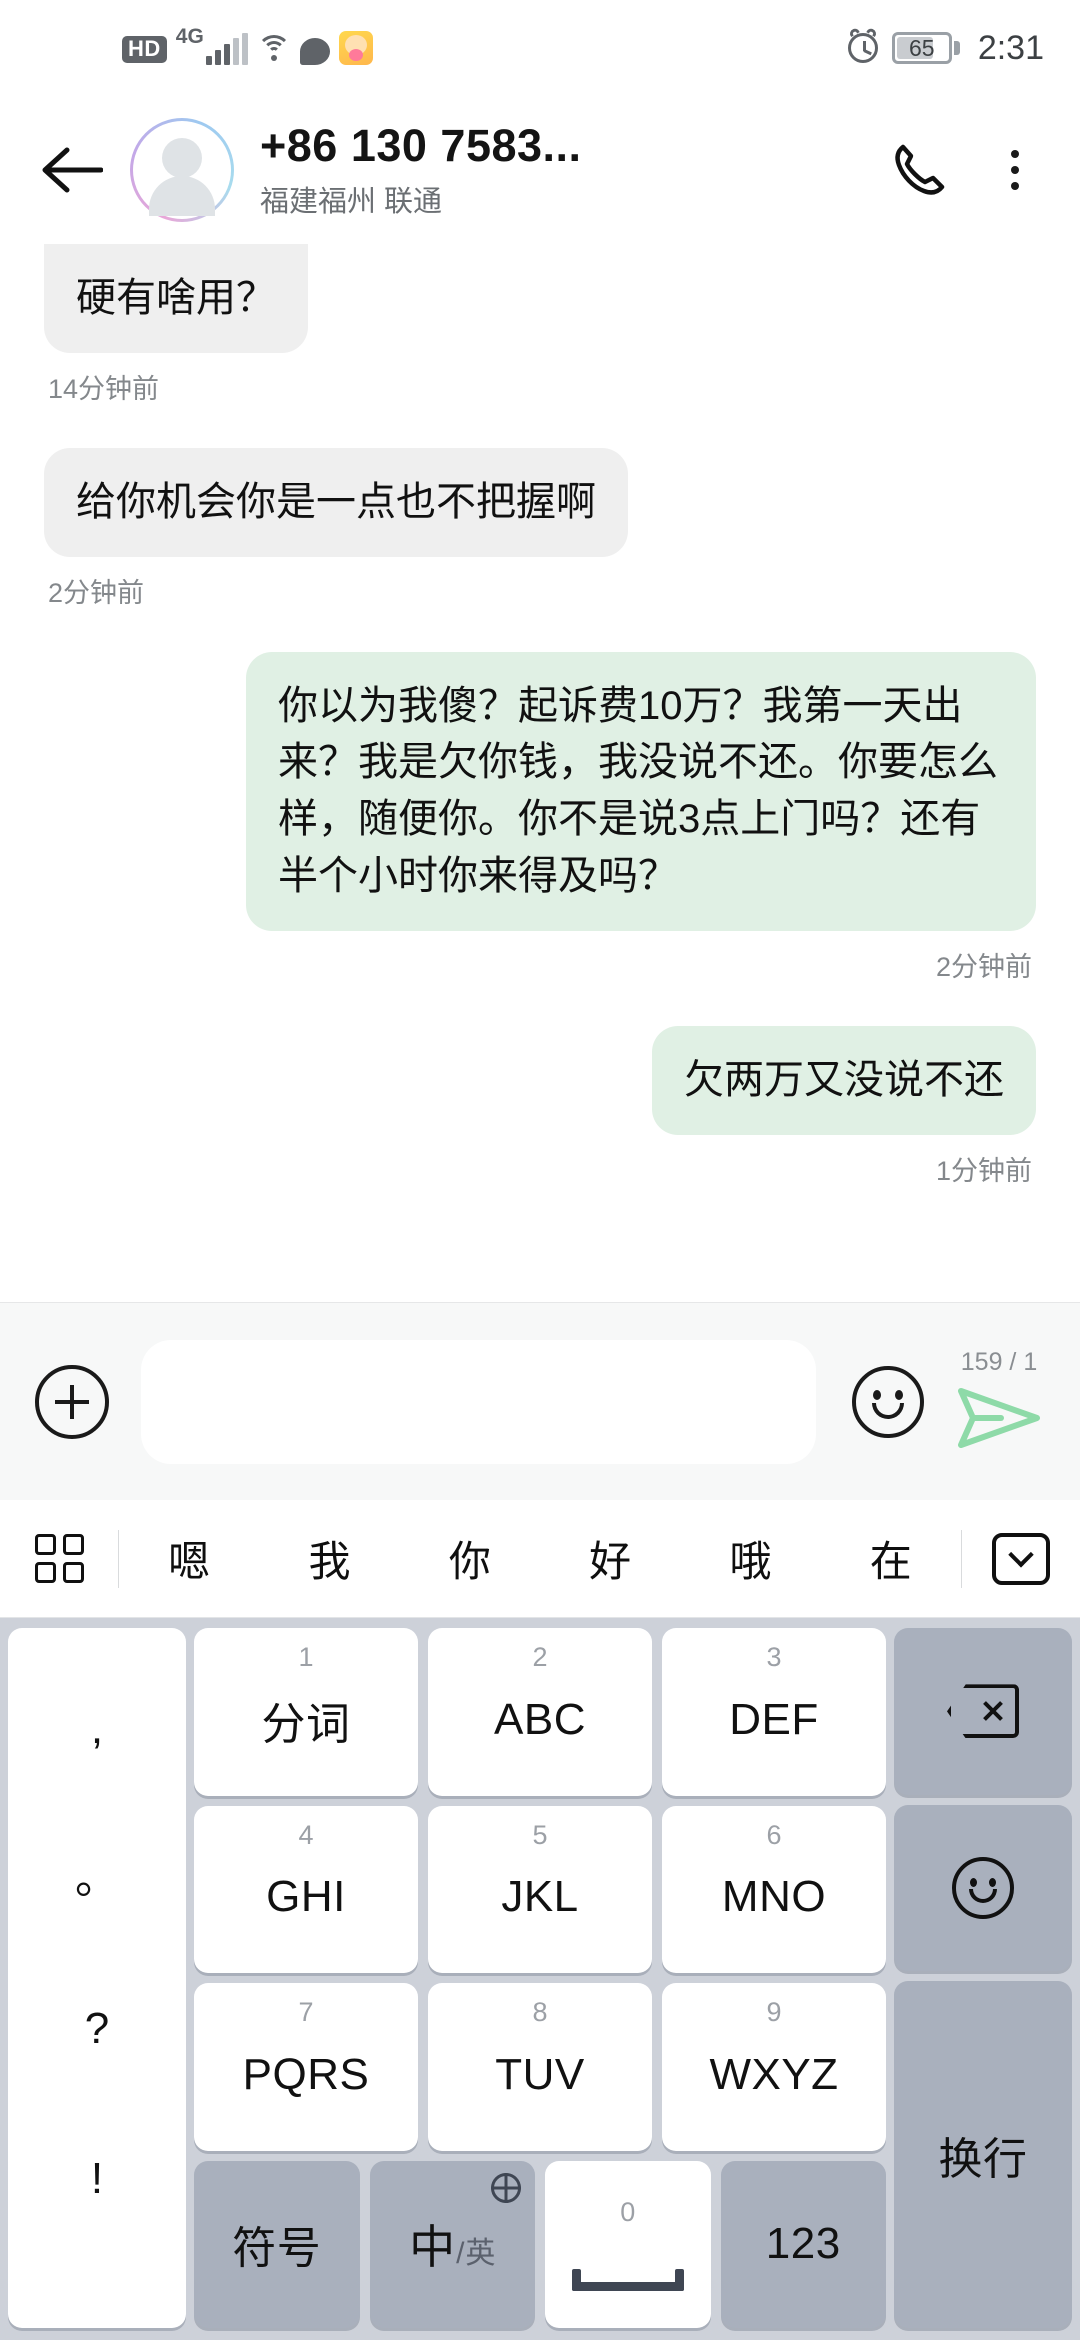  I want to click on incoming-message-bubble: 硬有啥用？, so click(176, 298).